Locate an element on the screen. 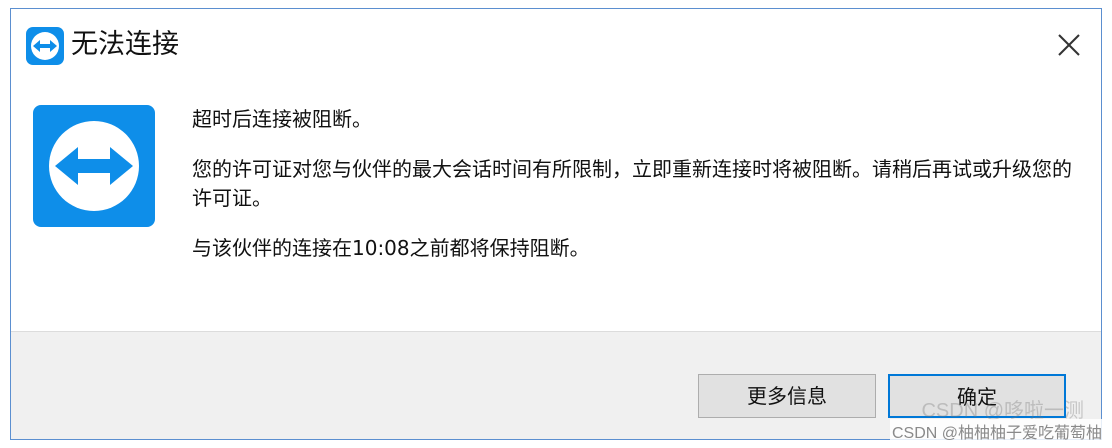 The image size is (1112, 448). more-info-button: 更多信息 is located at coordinates (787, 396).